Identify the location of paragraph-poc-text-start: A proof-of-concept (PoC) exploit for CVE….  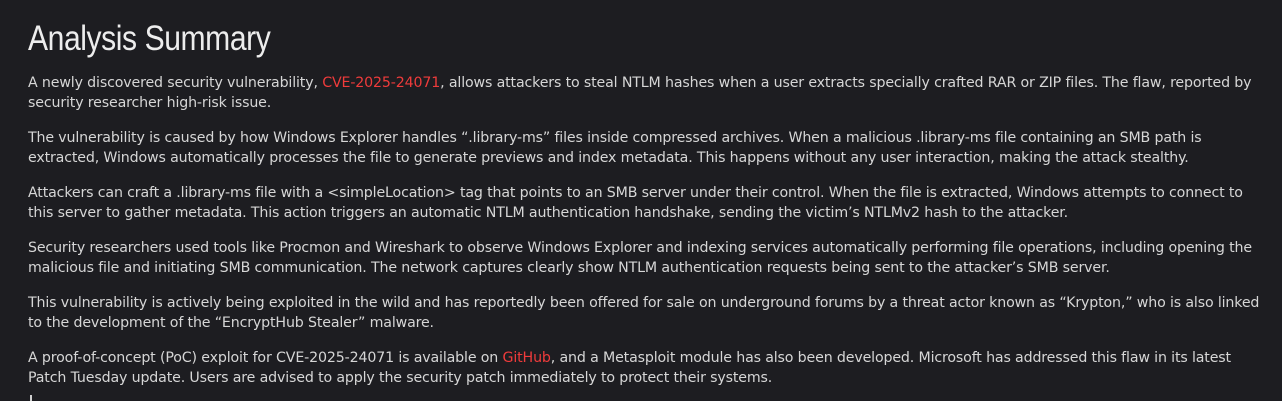
(265, 358).